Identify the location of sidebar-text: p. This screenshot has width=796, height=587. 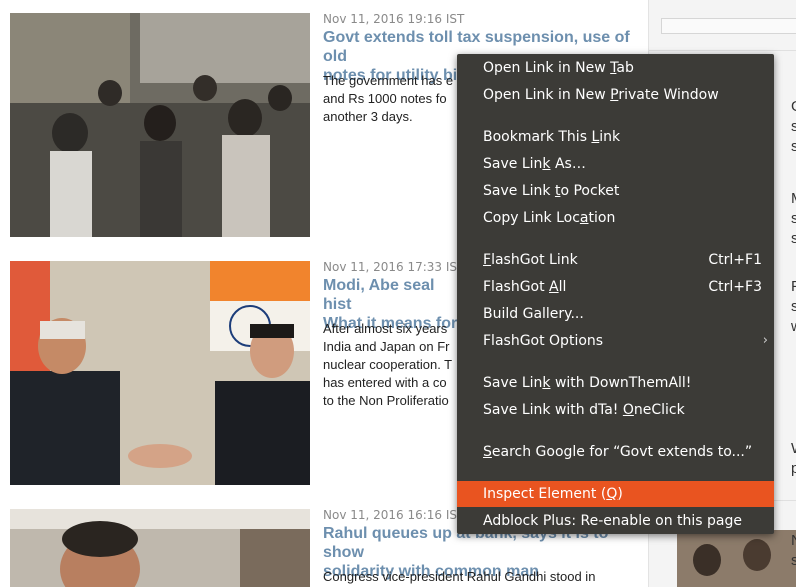
(793, 468).